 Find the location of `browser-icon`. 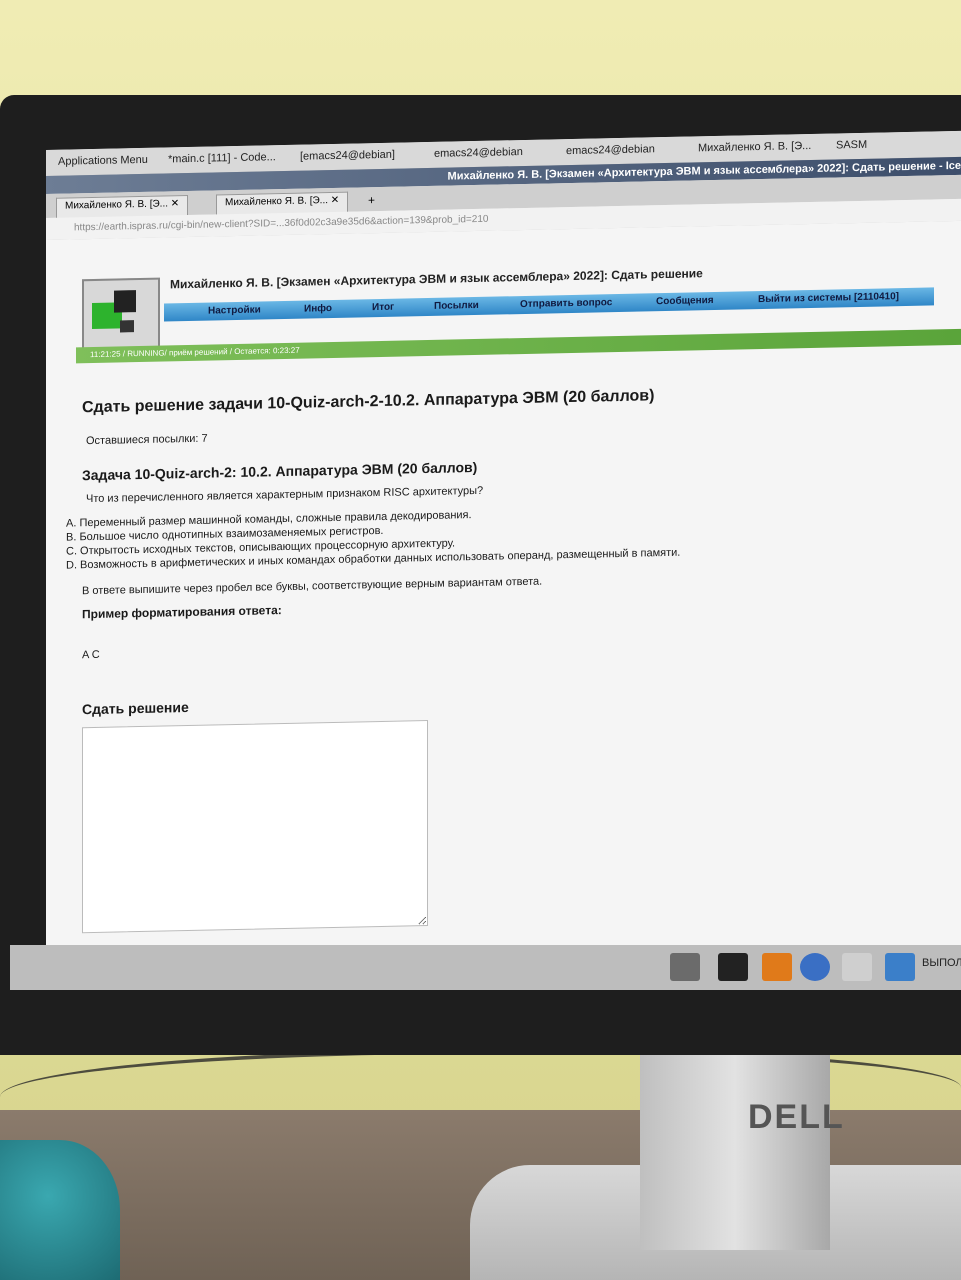

browser-icon is located at coordinates (815, 967).